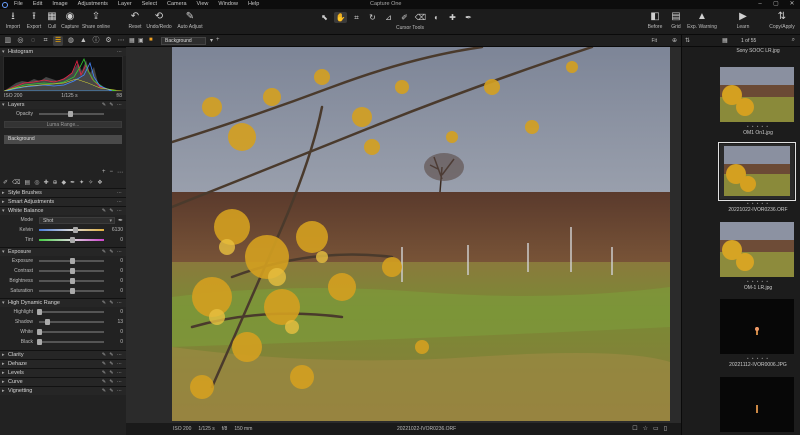  What do you see at coordinates (372, 17) in the screenshot?
I see `rotate-tool-icon: ↻` at bounding box center [372, 17].